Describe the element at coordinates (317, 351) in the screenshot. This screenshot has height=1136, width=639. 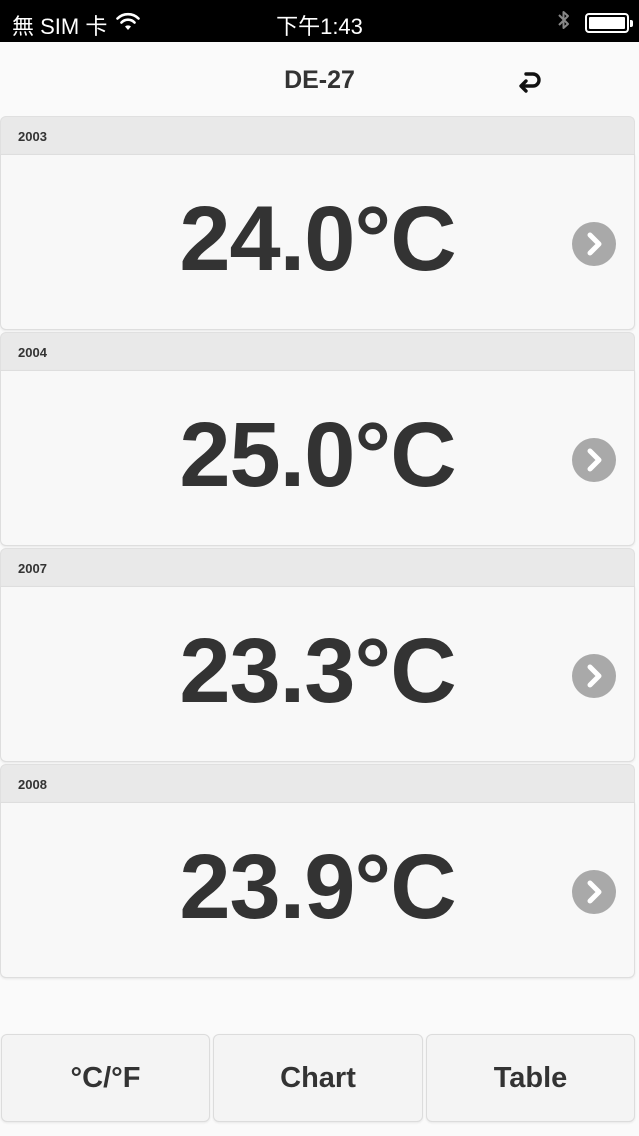
I see `section-header: 2004` at that location.